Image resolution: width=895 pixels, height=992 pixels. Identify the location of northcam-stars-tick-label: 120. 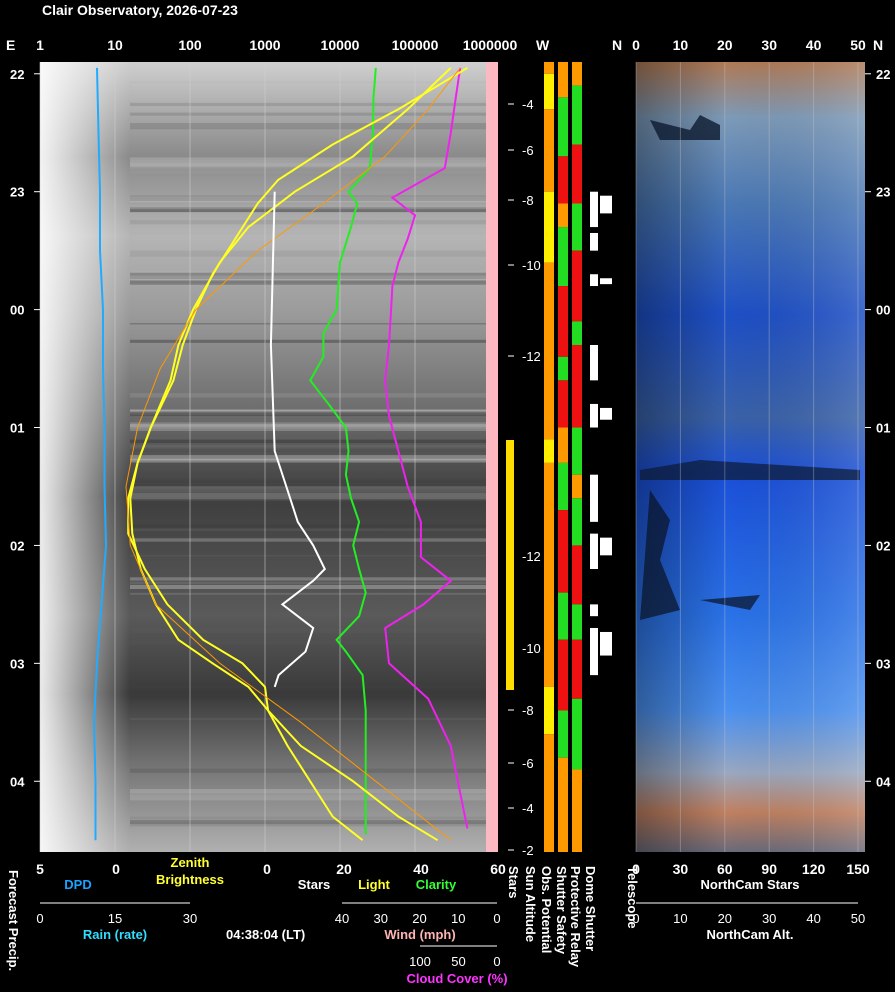
(814, 869).